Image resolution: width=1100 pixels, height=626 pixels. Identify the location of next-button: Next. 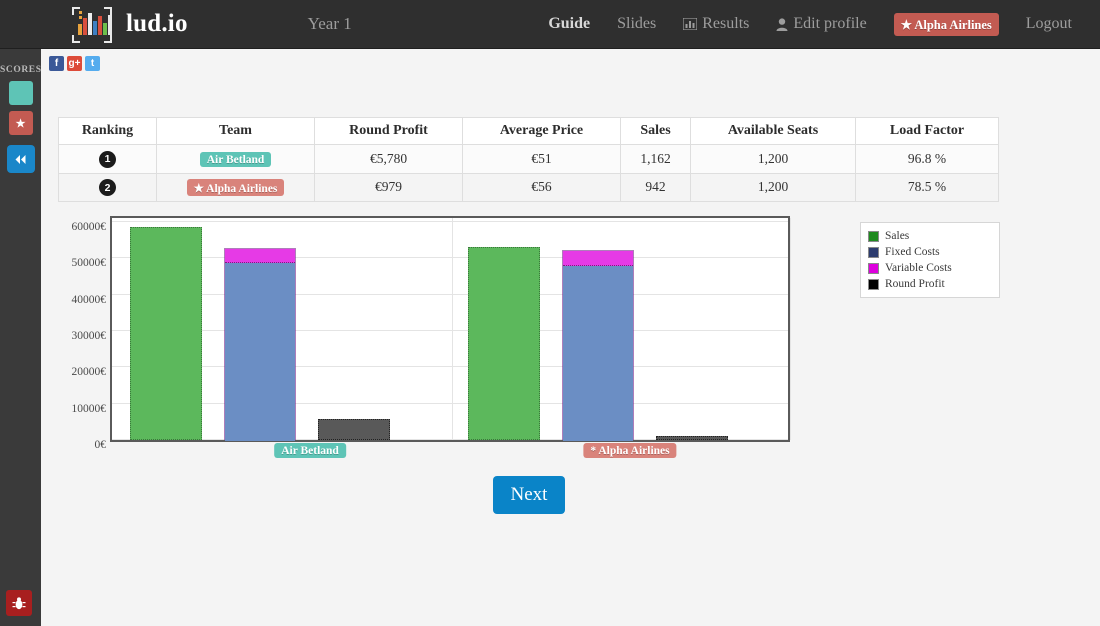
(529, 495).